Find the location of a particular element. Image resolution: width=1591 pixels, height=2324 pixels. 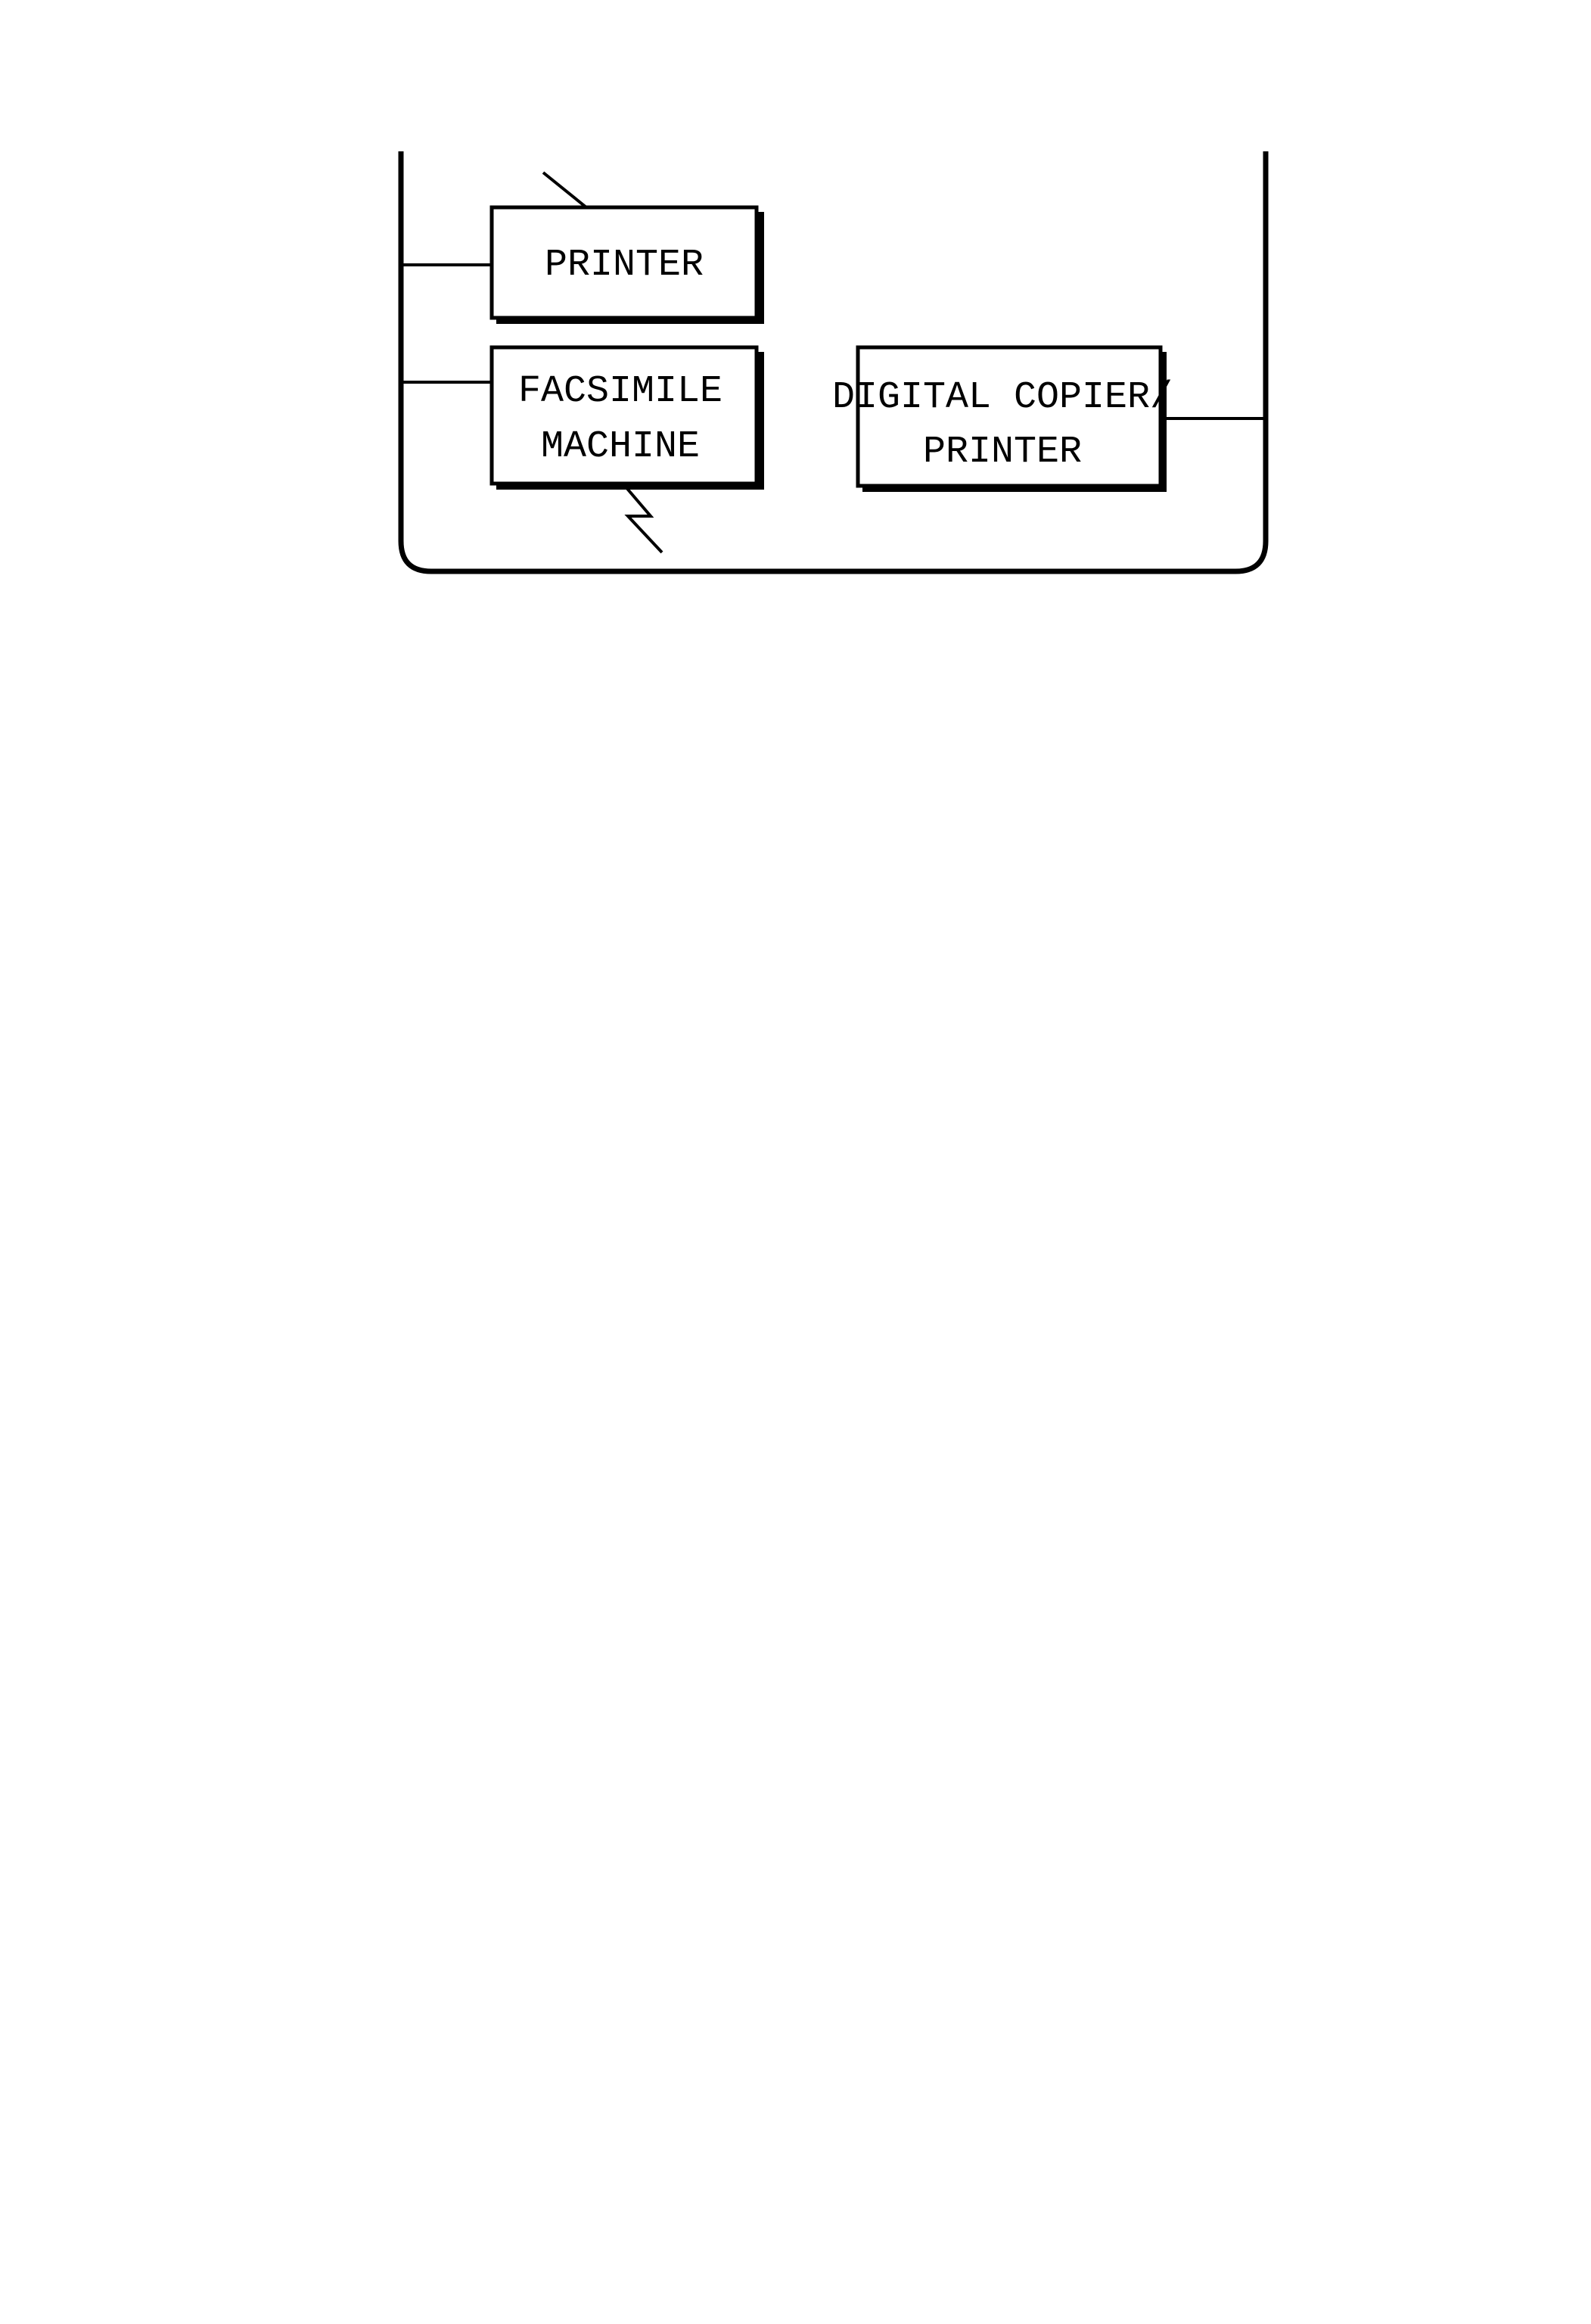

printer-wireless-link-icon is located at coordinates (565, 190).